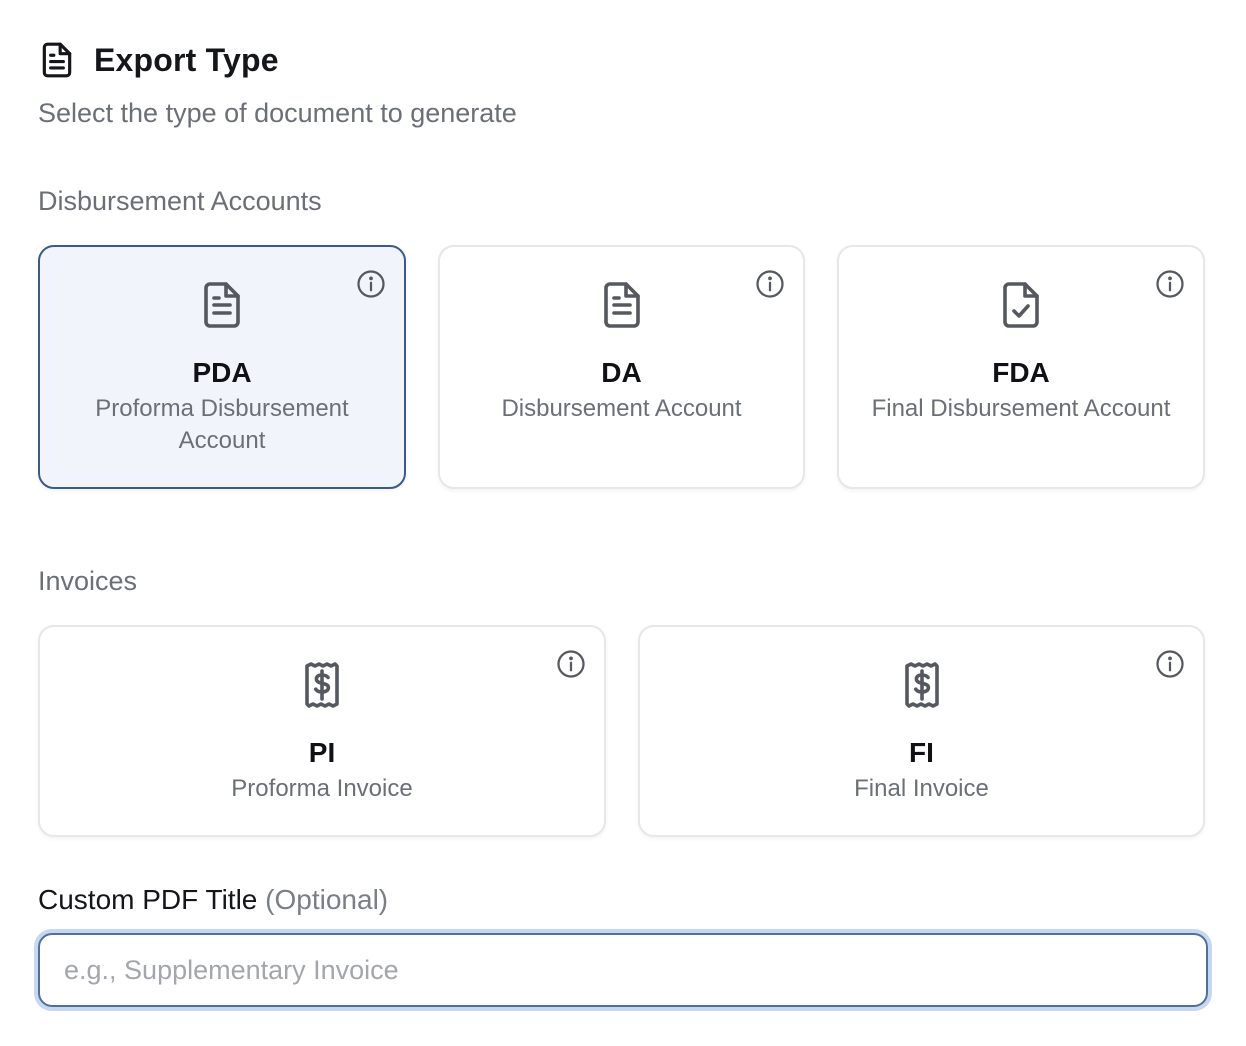 This screenshot has width=1246, height=1046. Describe the element at coordinates (322, 752) in the screenshot. I see `card-code: PI` at that location.